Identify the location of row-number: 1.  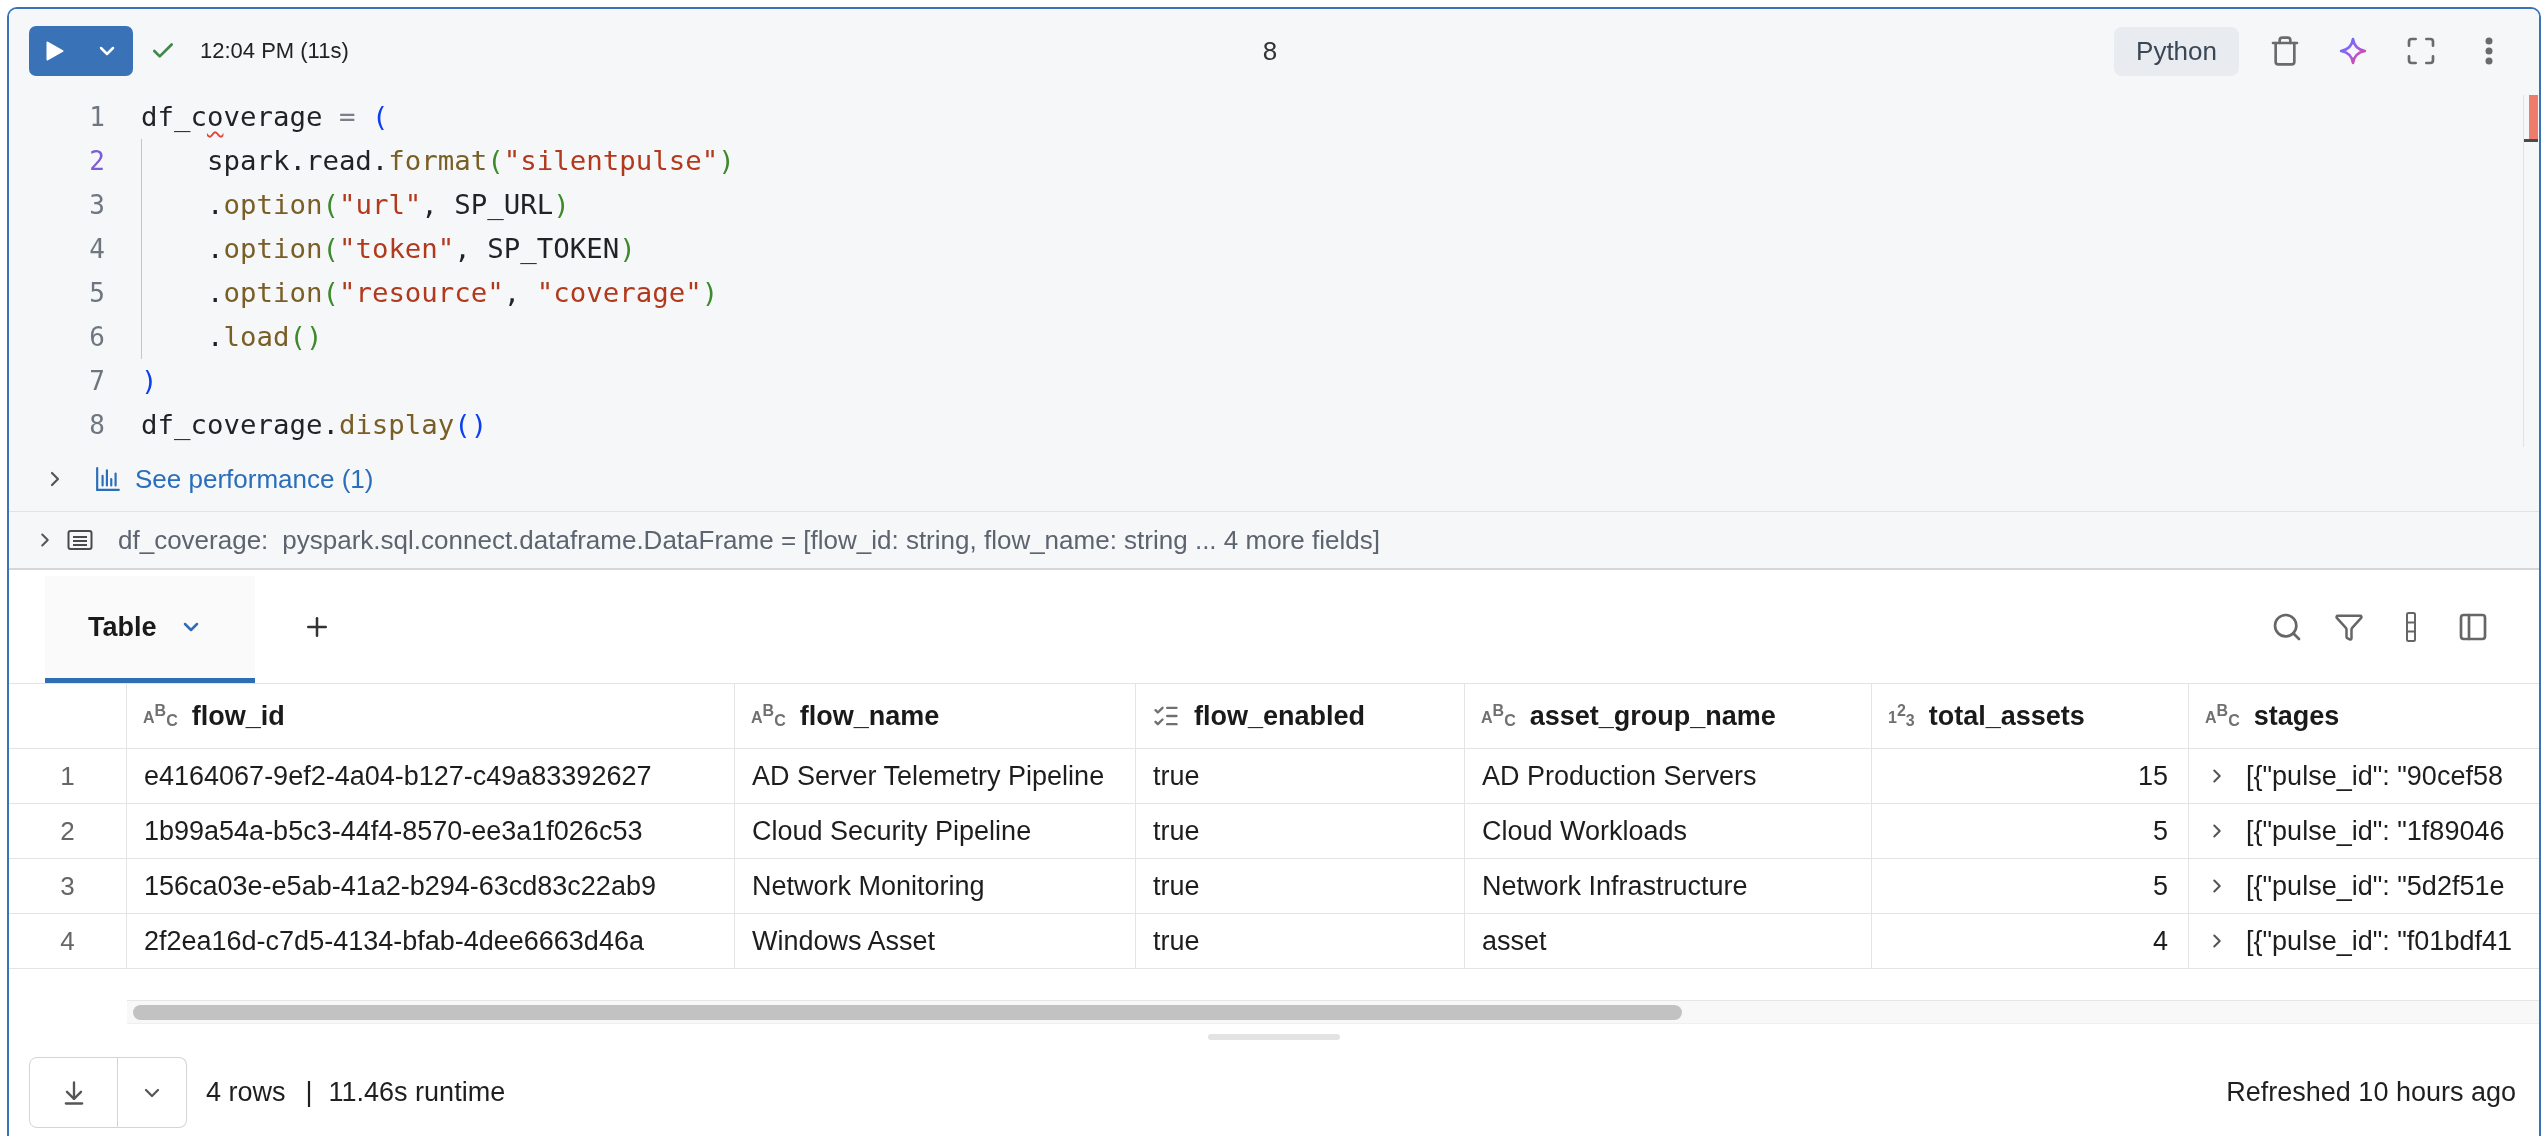
(68, 776).